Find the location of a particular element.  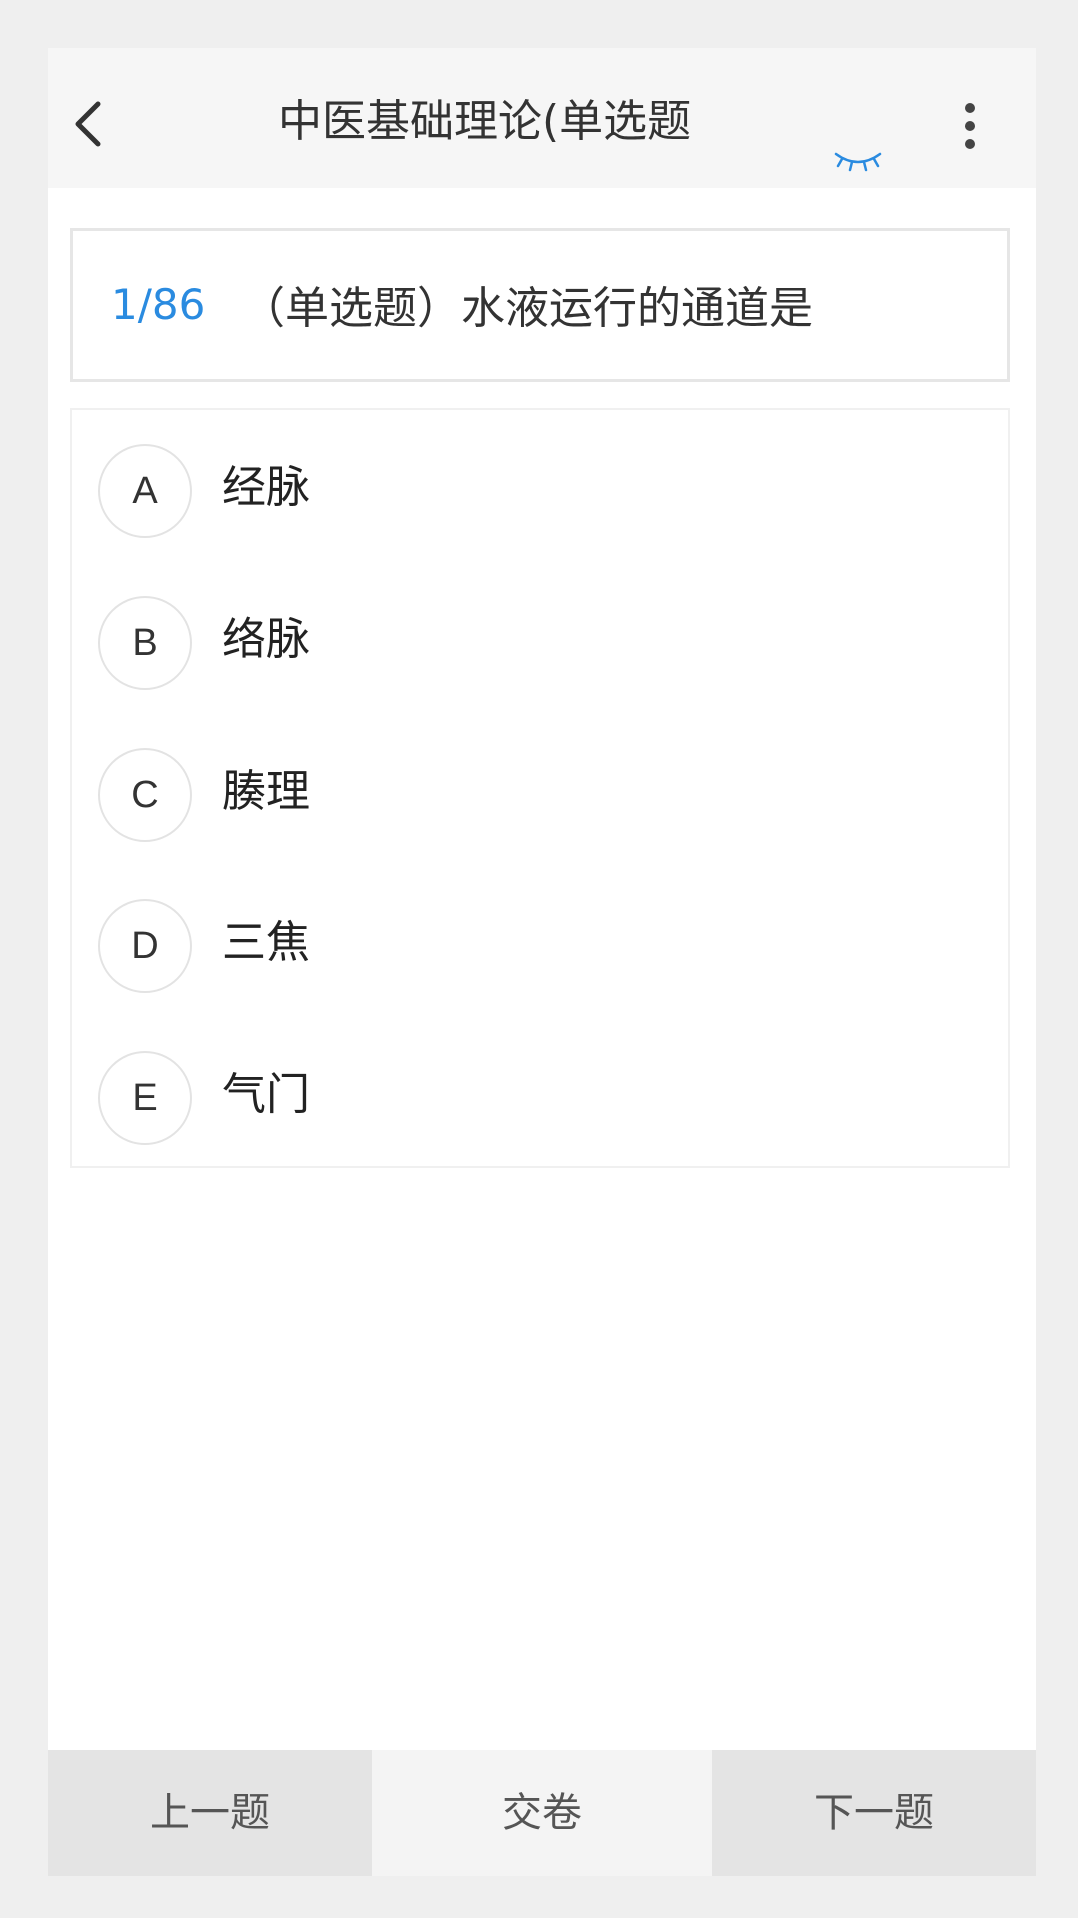

top-bar: 中医基础理论(单选题 is located at coordinates (542, 118).